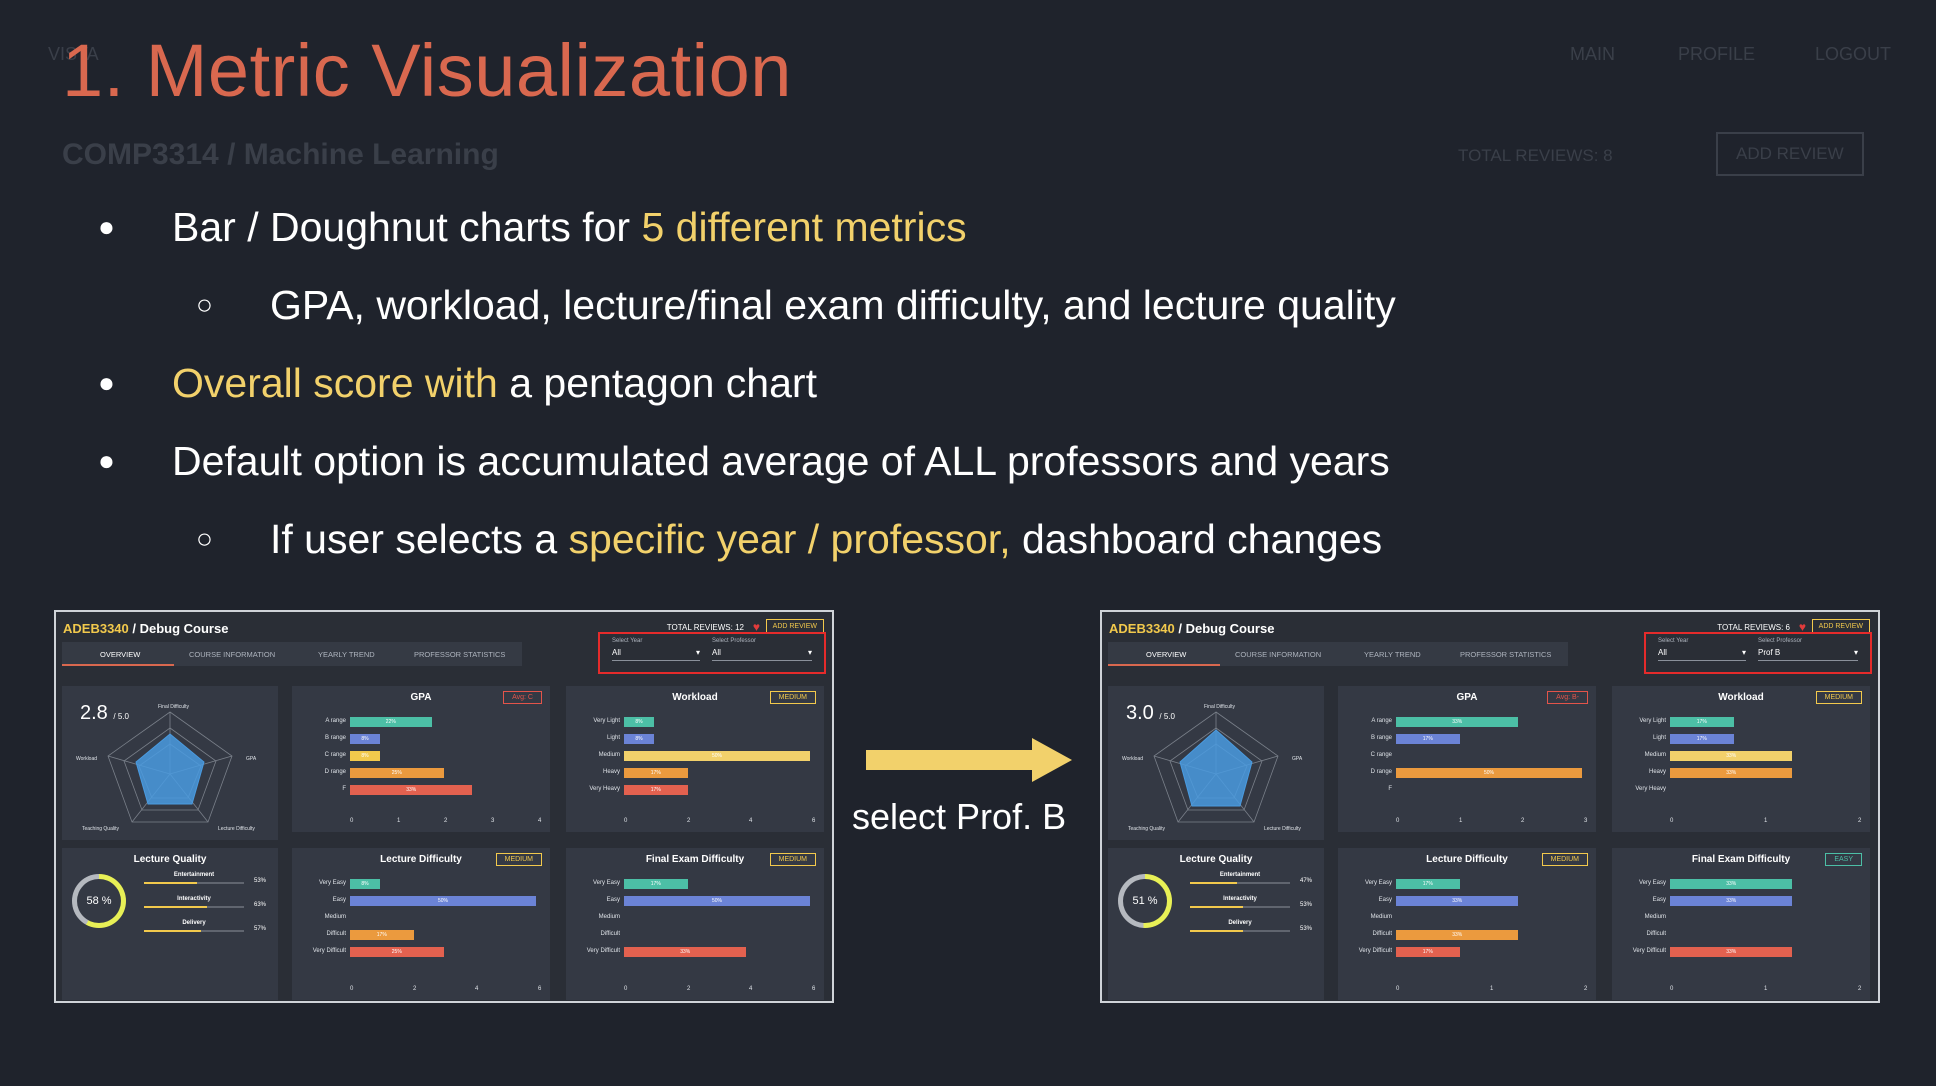 Image resolution: width=1936 pixels, height=1086 pixels. I want to click on bar-row: Very Easy 8%, so click(421, 884).